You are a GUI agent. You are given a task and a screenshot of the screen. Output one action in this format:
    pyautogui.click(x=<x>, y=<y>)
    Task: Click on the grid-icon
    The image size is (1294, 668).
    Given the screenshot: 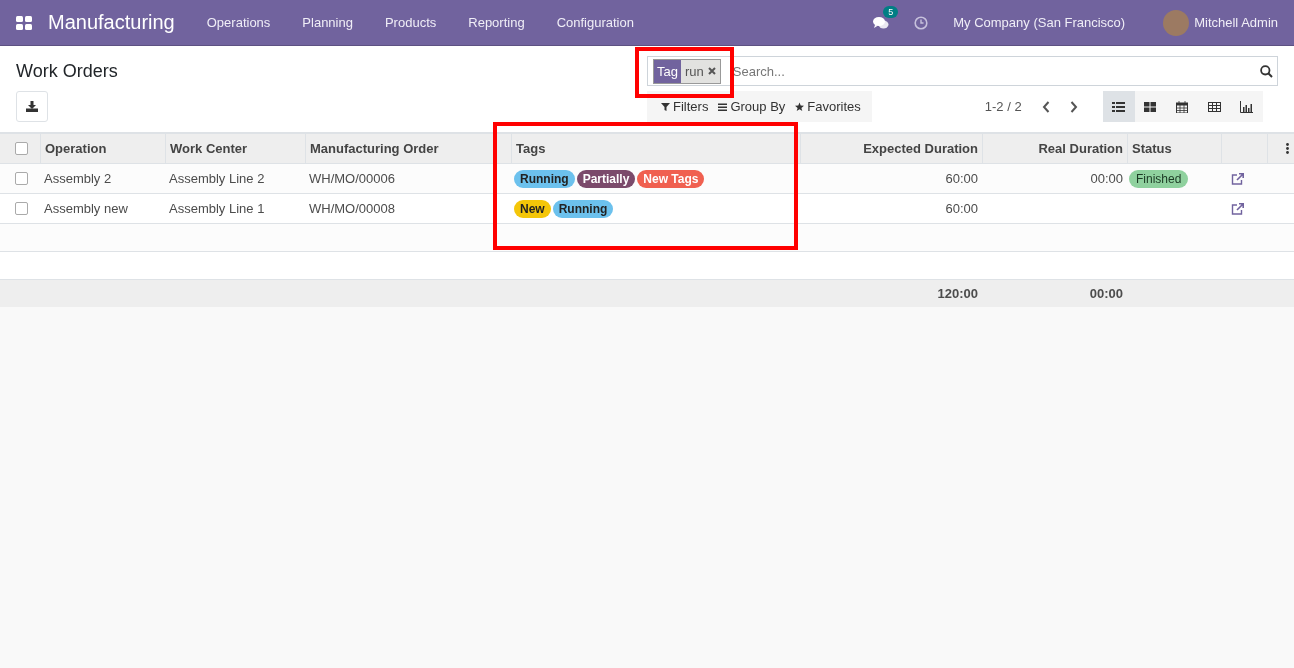 What is the action you would take?
    pyautogui.click(x=1151, y=106)
    